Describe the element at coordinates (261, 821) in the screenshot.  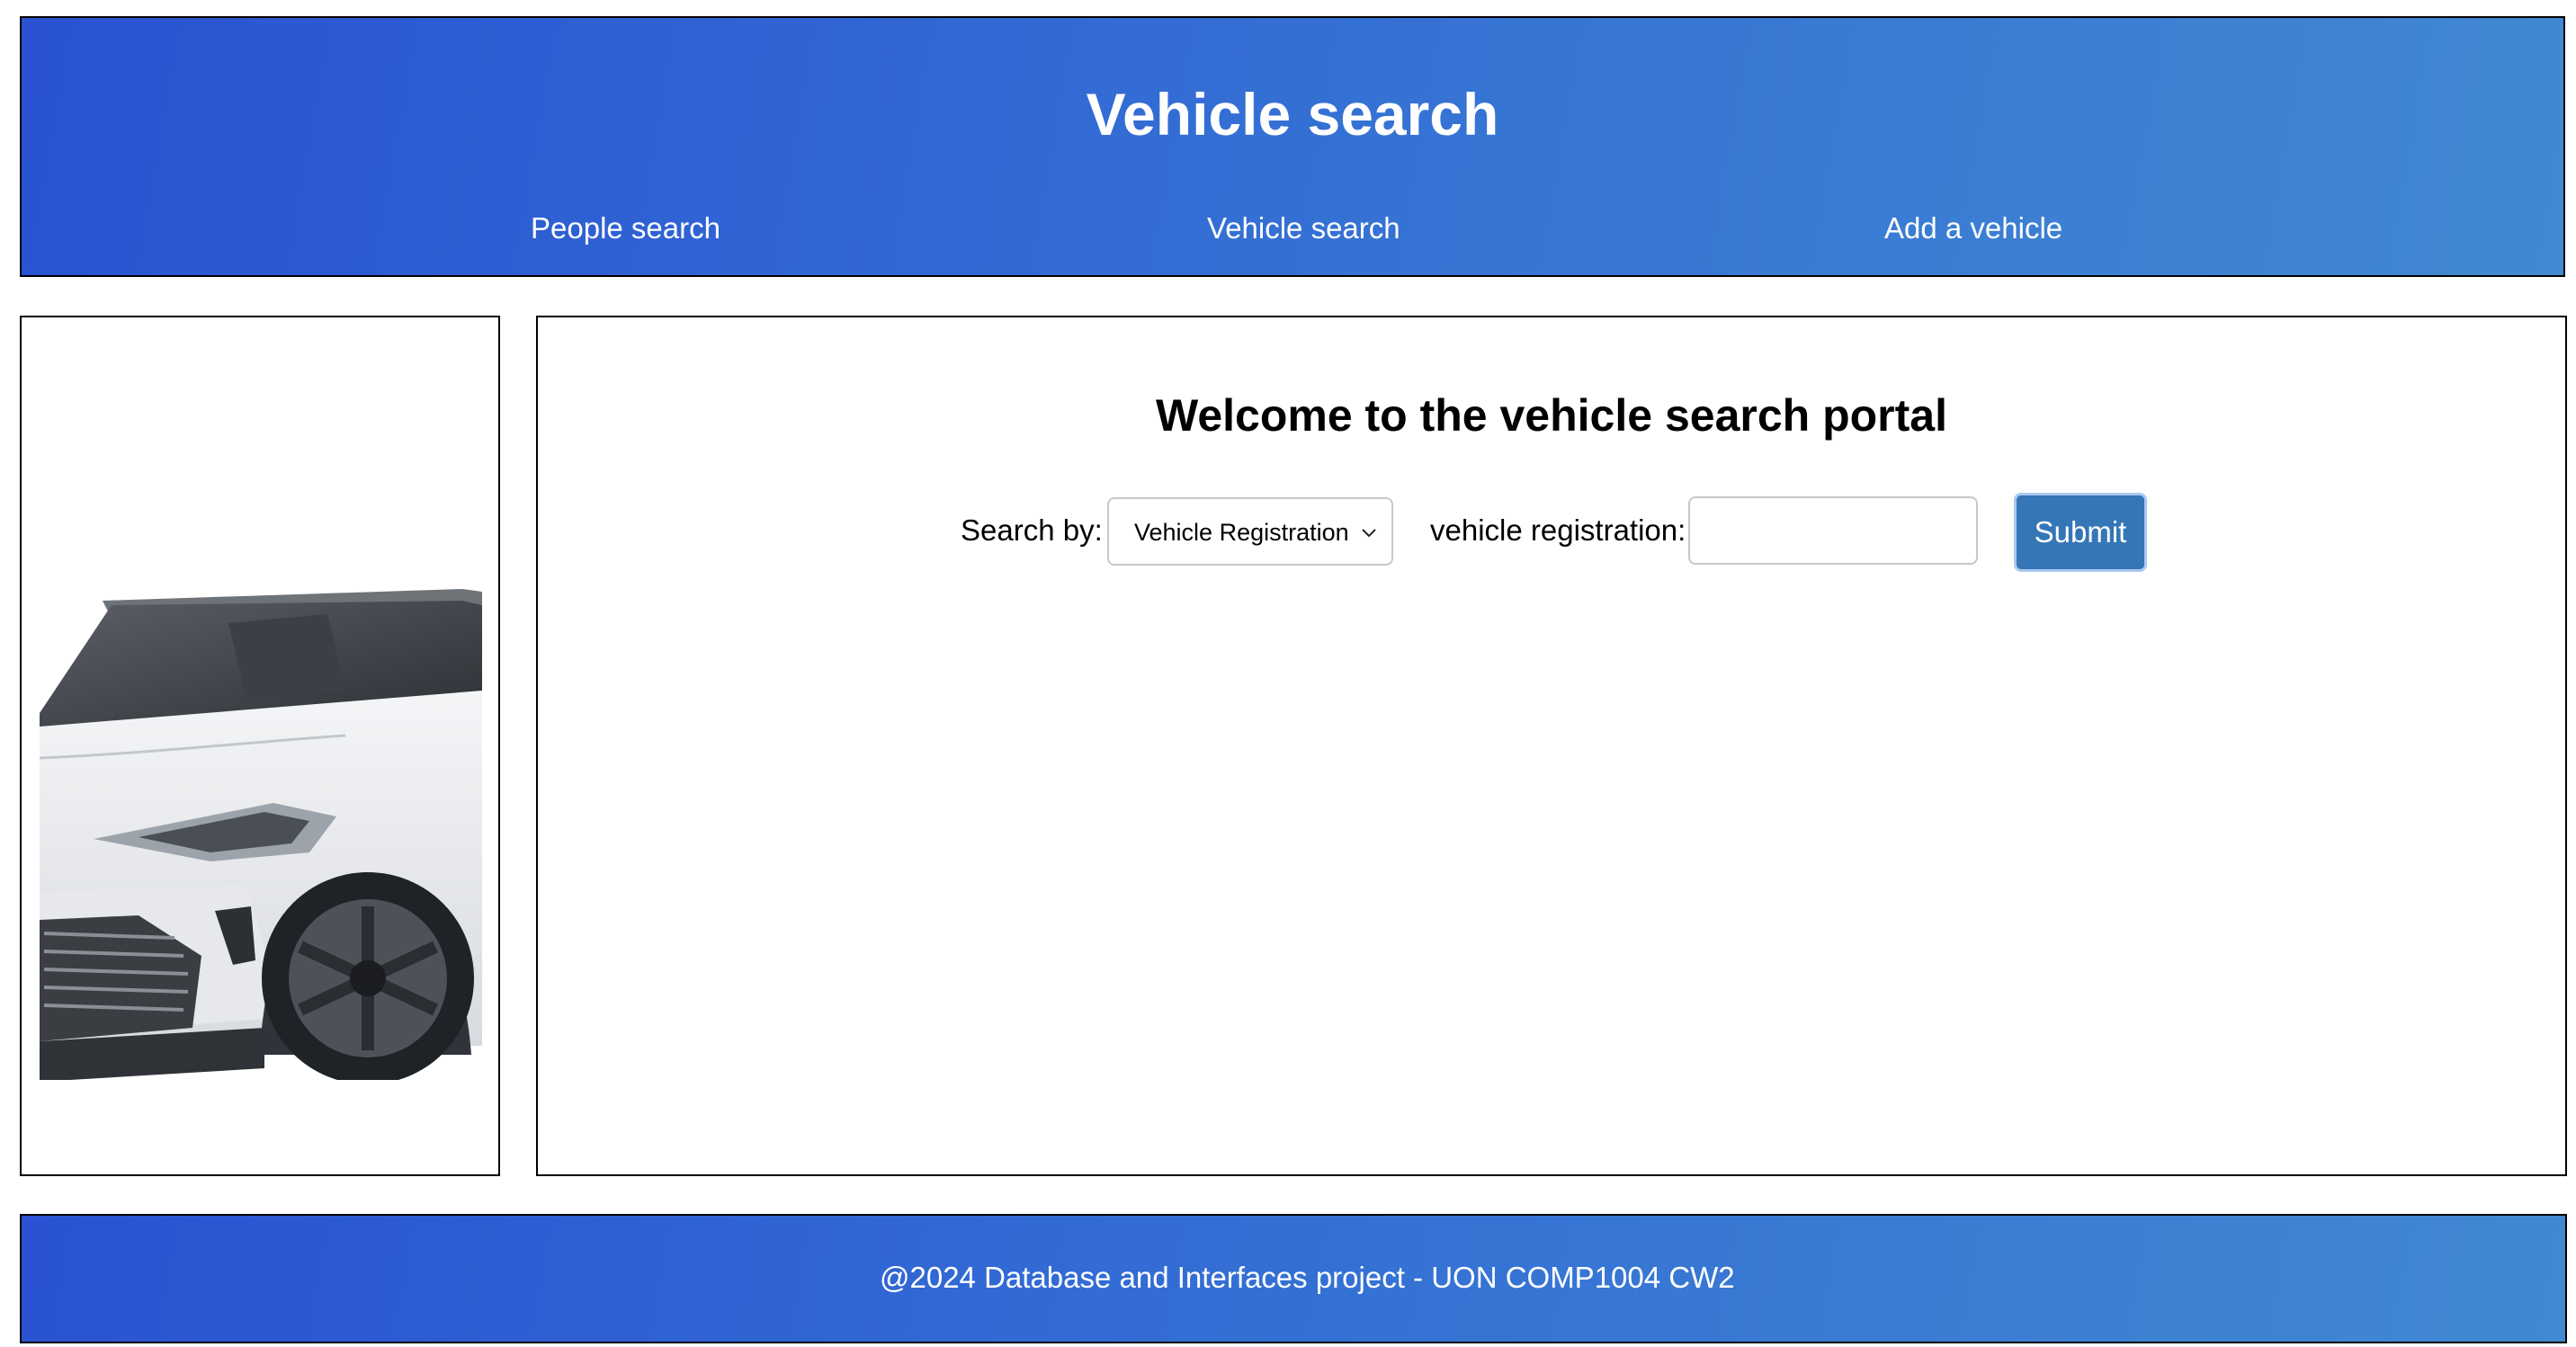
I see `car-photo` at that location.